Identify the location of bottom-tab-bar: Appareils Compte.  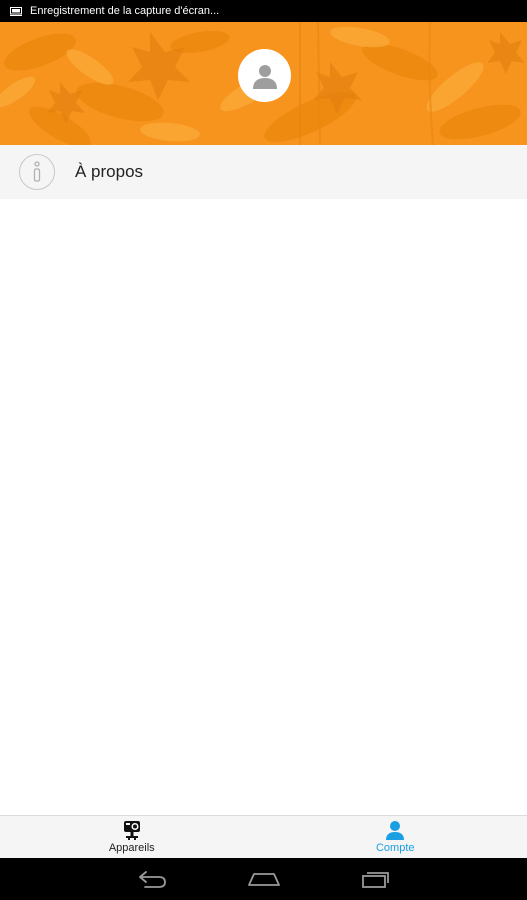
(263, 836).